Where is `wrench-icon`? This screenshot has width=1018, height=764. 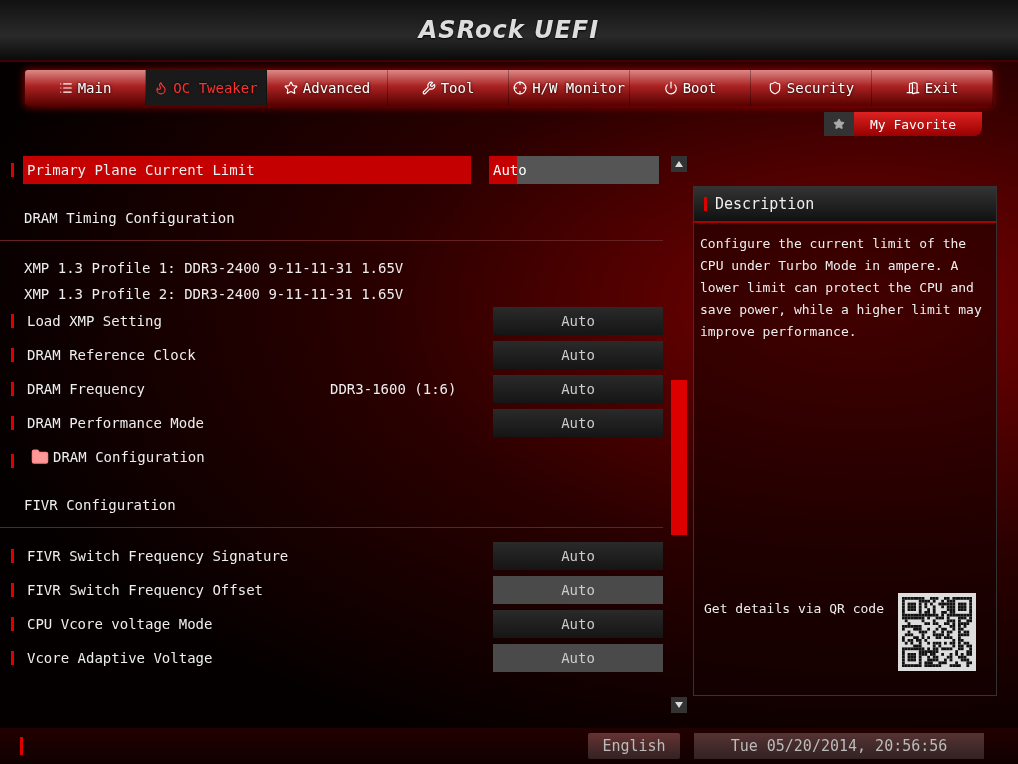 wrench-icon is located at coordinates (428, 88).